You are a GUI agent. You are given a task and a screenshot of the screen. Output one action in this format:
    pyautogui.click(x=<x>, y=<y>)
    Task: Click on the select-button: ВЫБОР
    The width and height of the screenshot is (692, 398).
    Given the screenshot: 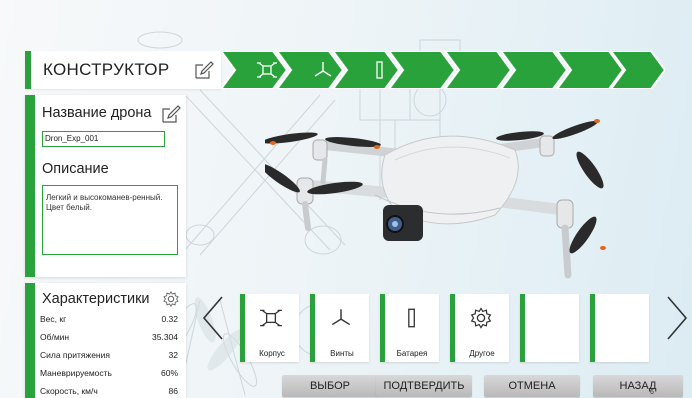 What is the action you would take?
    pyautogui.click(x=330, y=386)
    